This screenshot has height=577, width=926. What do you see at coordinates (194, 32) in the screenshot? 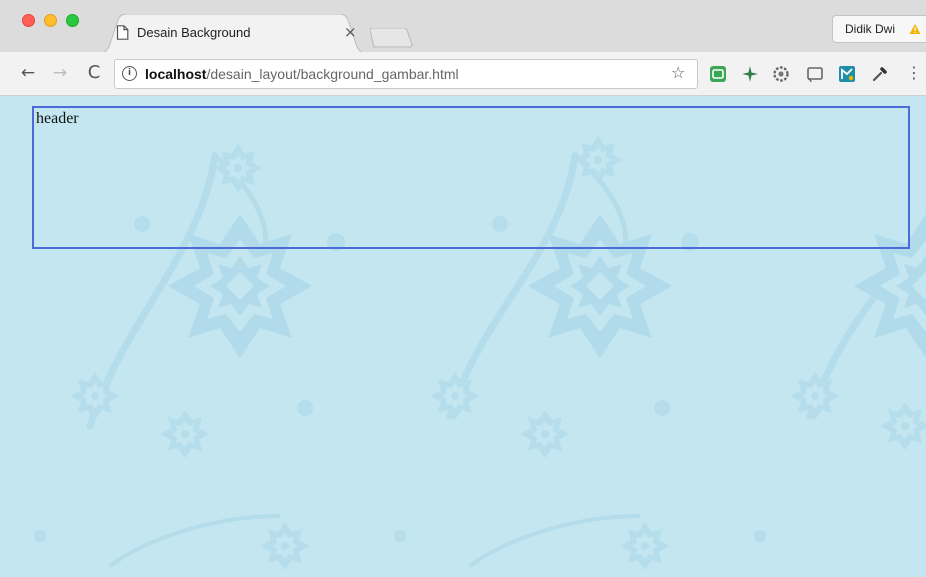
I see `tab-title: Desain Background` at bounding box center [194, 32].